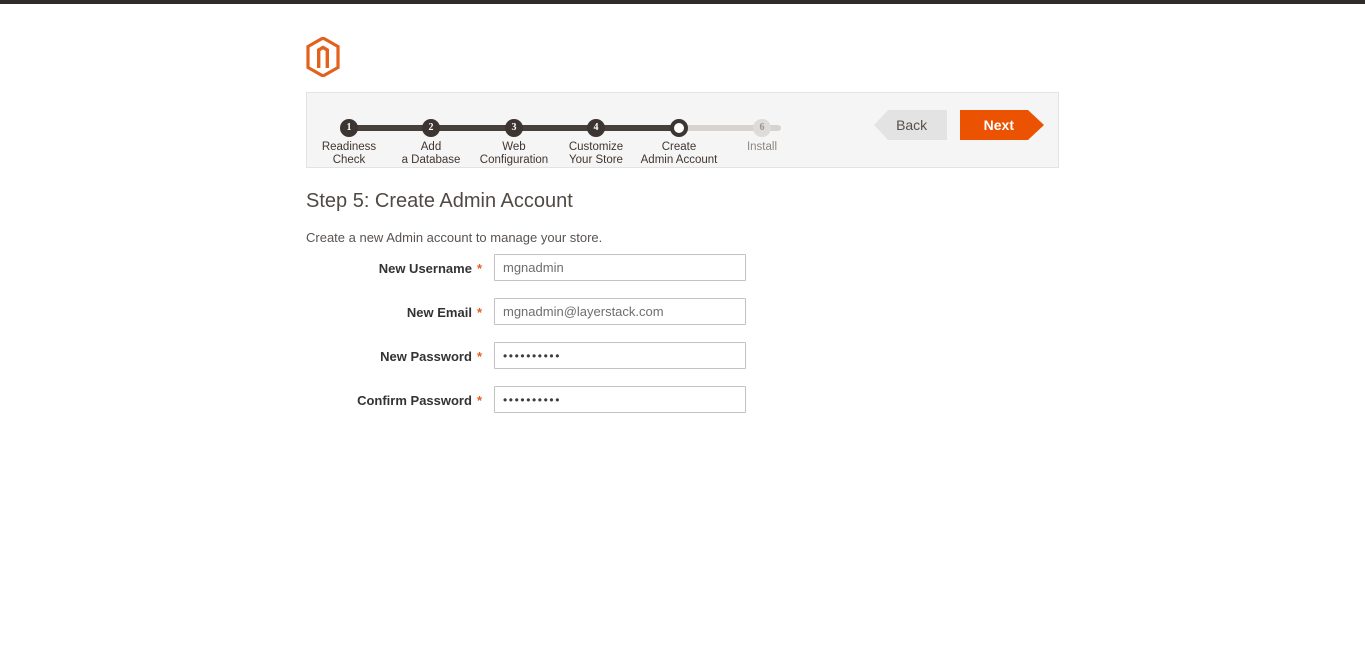 The width and height of the screenshot is (1365, 659). I want to click on field-row-confirm-password: Confirm Password *, so click(606, 408).